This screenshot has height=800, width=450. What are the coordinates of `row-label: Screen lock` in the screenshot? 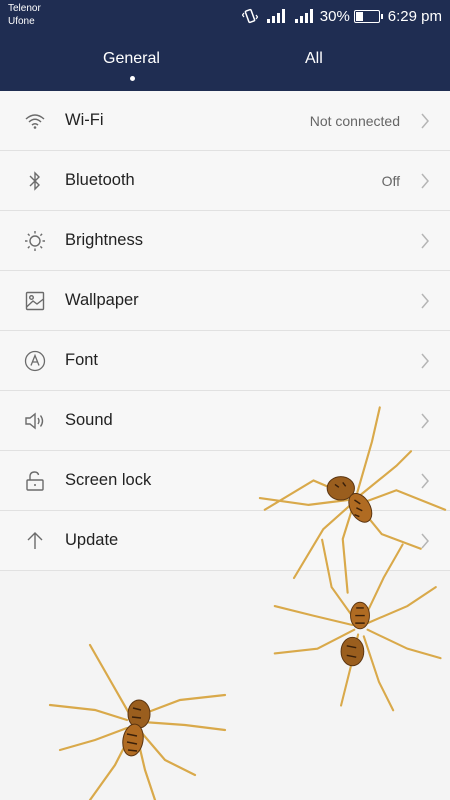 It's located at (108, 480).